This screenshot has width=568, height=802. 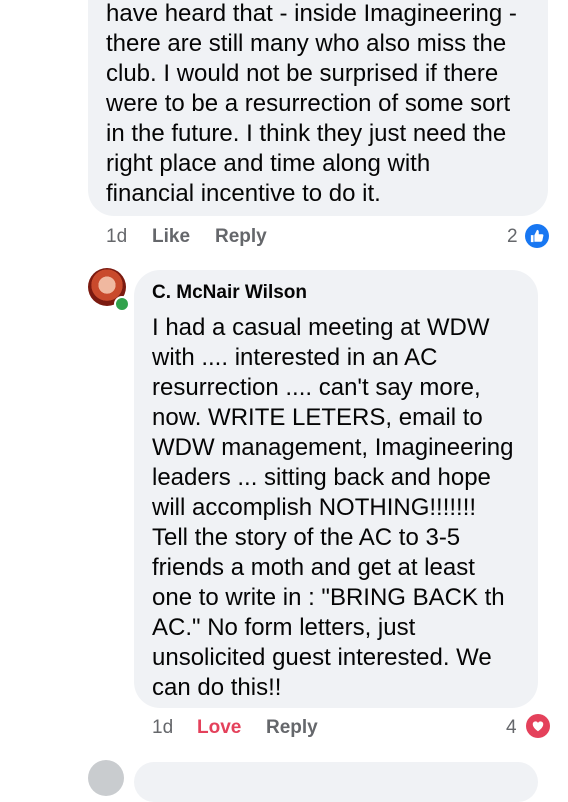 I want to click on reaction-count: 2, so click(x=512, y=237).